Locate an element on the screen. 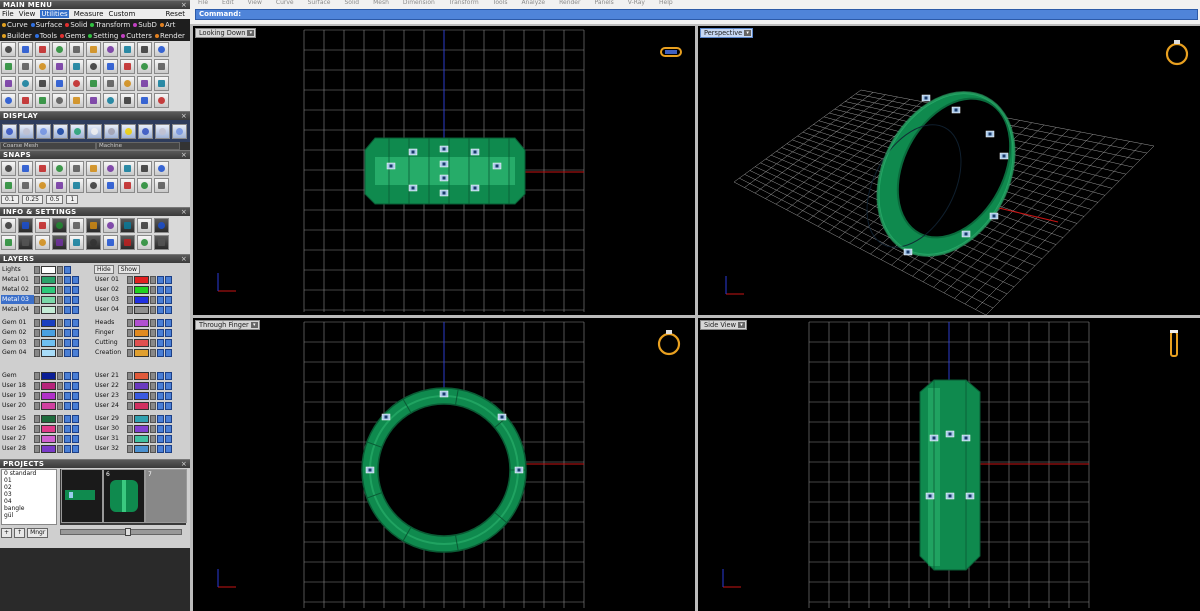 The image size is (1200, 611). menu-item: File is located at coordinates (8, 14).